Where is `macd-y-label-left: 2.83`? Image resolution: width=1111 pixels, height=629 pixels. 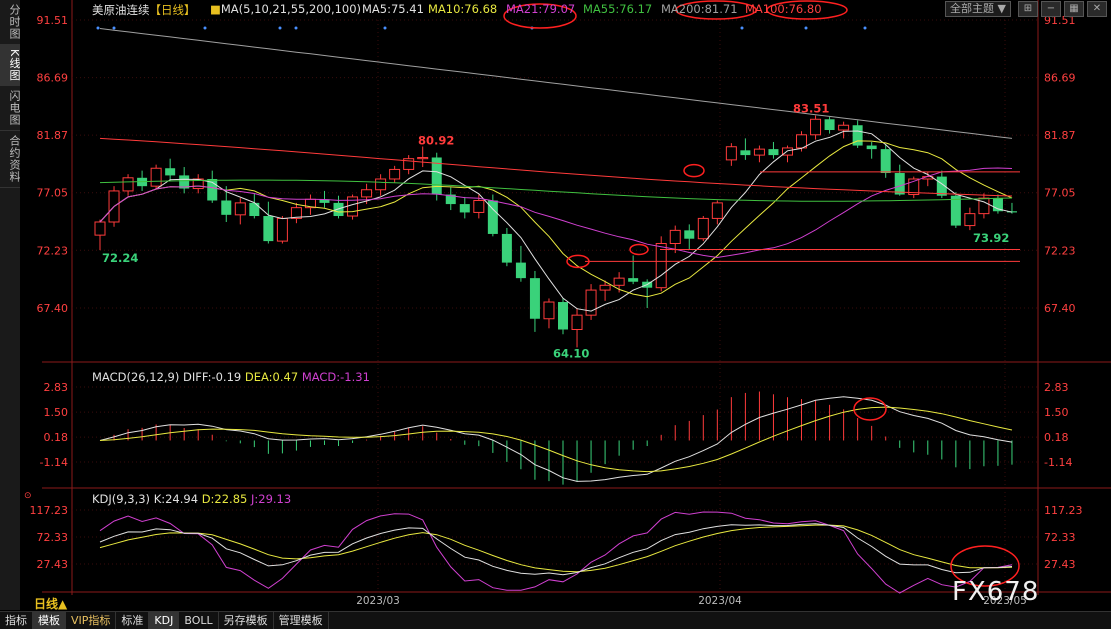
macd-y-label-left: 2.83 is located at coordinates (56, 387).